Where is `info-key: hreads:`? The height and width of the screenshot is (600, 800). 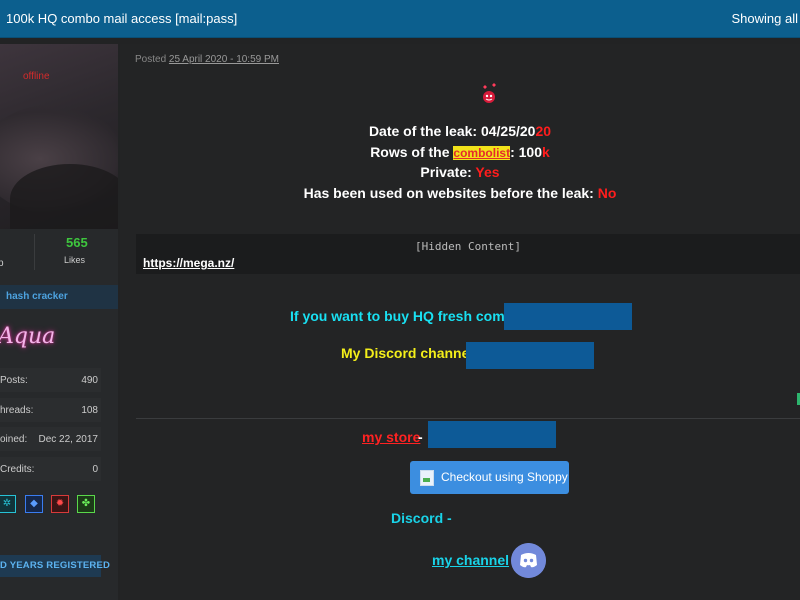 info-key: hreads: is located at coordinates (17, 410).